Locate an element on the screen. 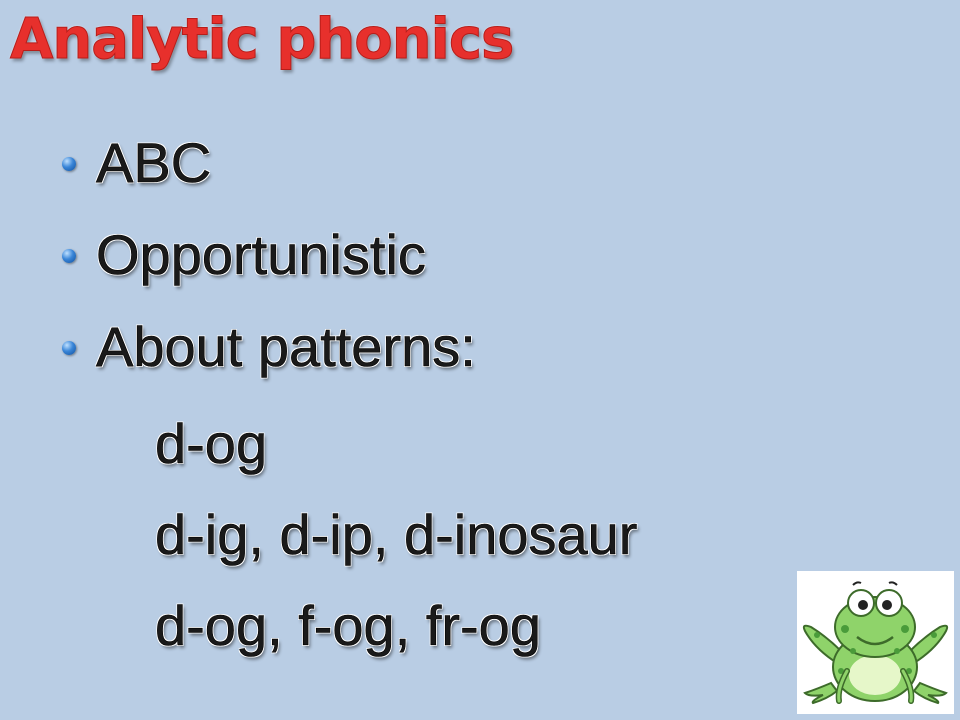 This screenshot has width=960, height=720. frog-icon is located at coordinates (875, 643).